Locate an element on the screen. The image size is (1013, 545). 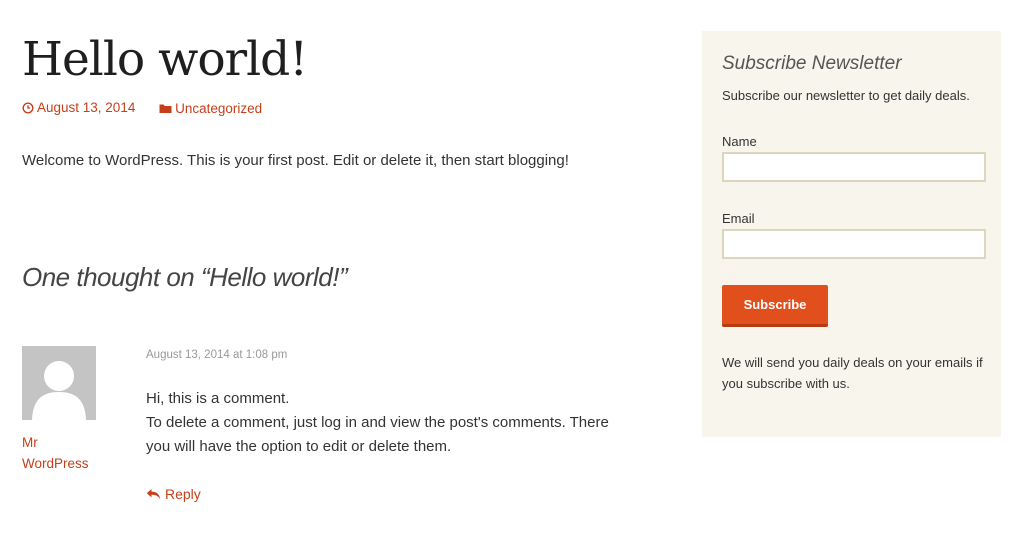
comment-author-link: Mr WordPress is located at coordinates (55, 453).